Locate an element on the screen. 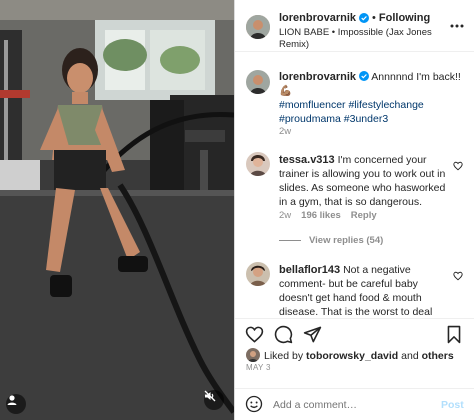 This screenshot has height=420, width=474. comment-username: bellaflor143 is located at coordinates (309, 270).